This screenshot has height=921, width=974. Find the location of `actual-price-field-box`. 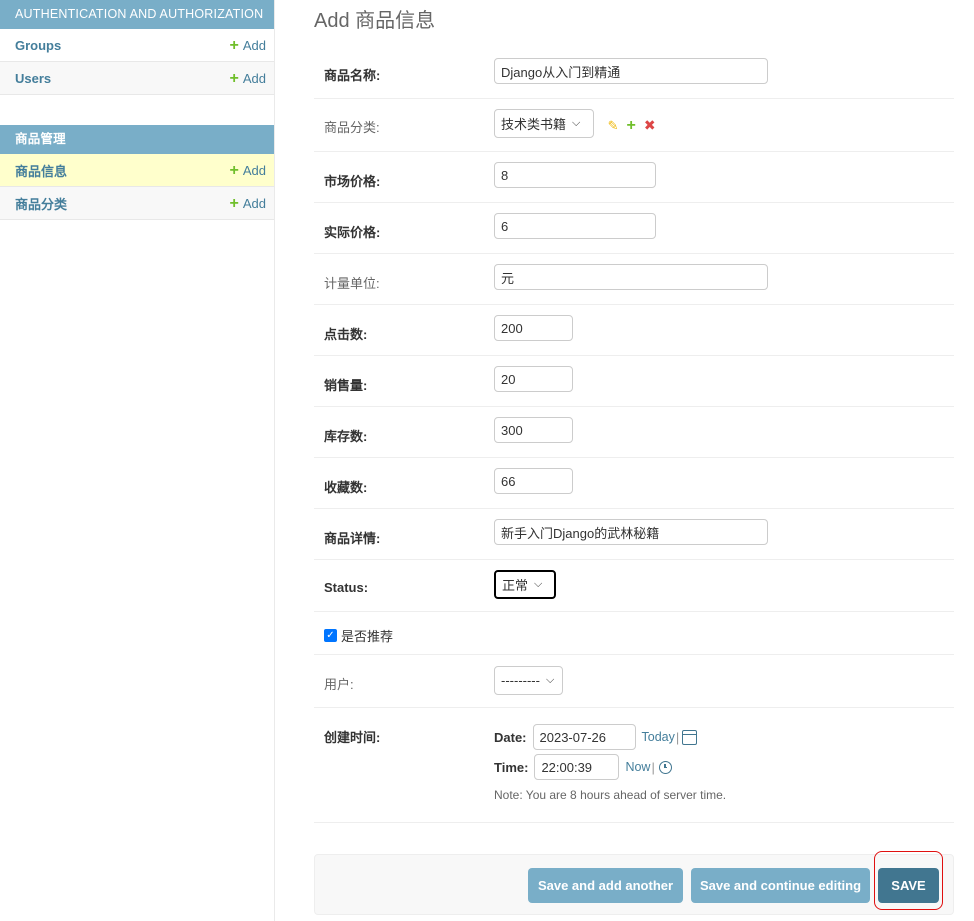

actual-price-field-box is located at coordinates (575, 226).